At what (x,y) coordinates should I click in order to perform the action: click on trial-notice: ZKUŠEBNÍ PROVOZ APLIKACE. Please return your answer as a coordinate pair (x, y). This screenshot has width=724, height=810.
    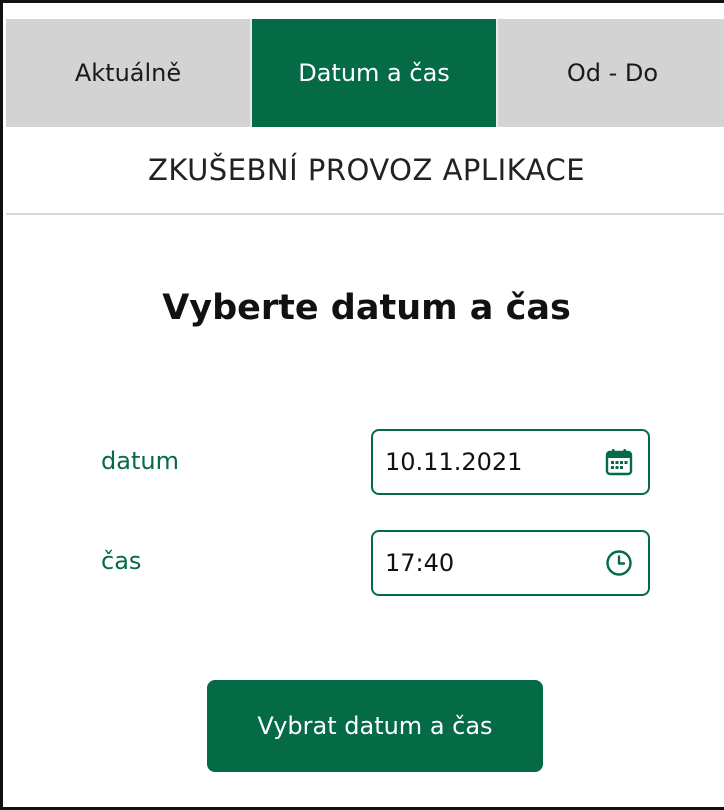
    Looking at the image, I should click on (365, 171).